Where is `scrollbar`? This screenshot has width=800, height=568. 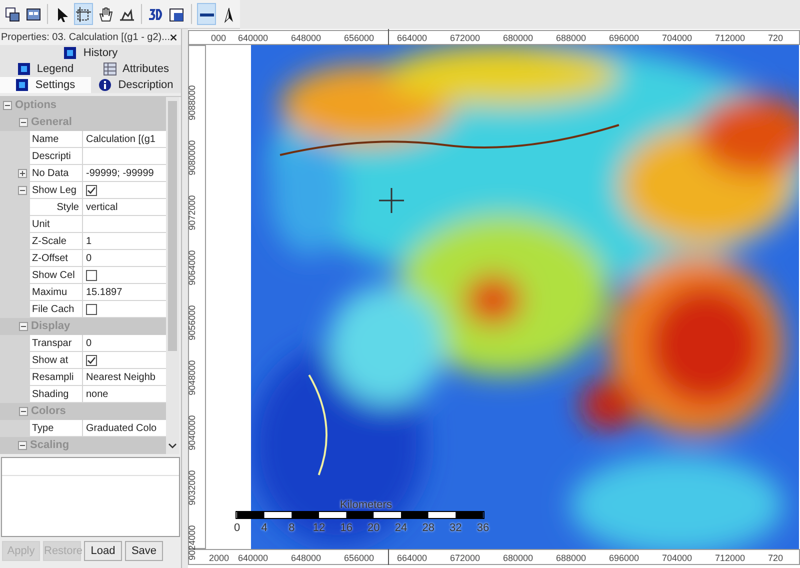 scrollbar is located at coordinates (172, 275).